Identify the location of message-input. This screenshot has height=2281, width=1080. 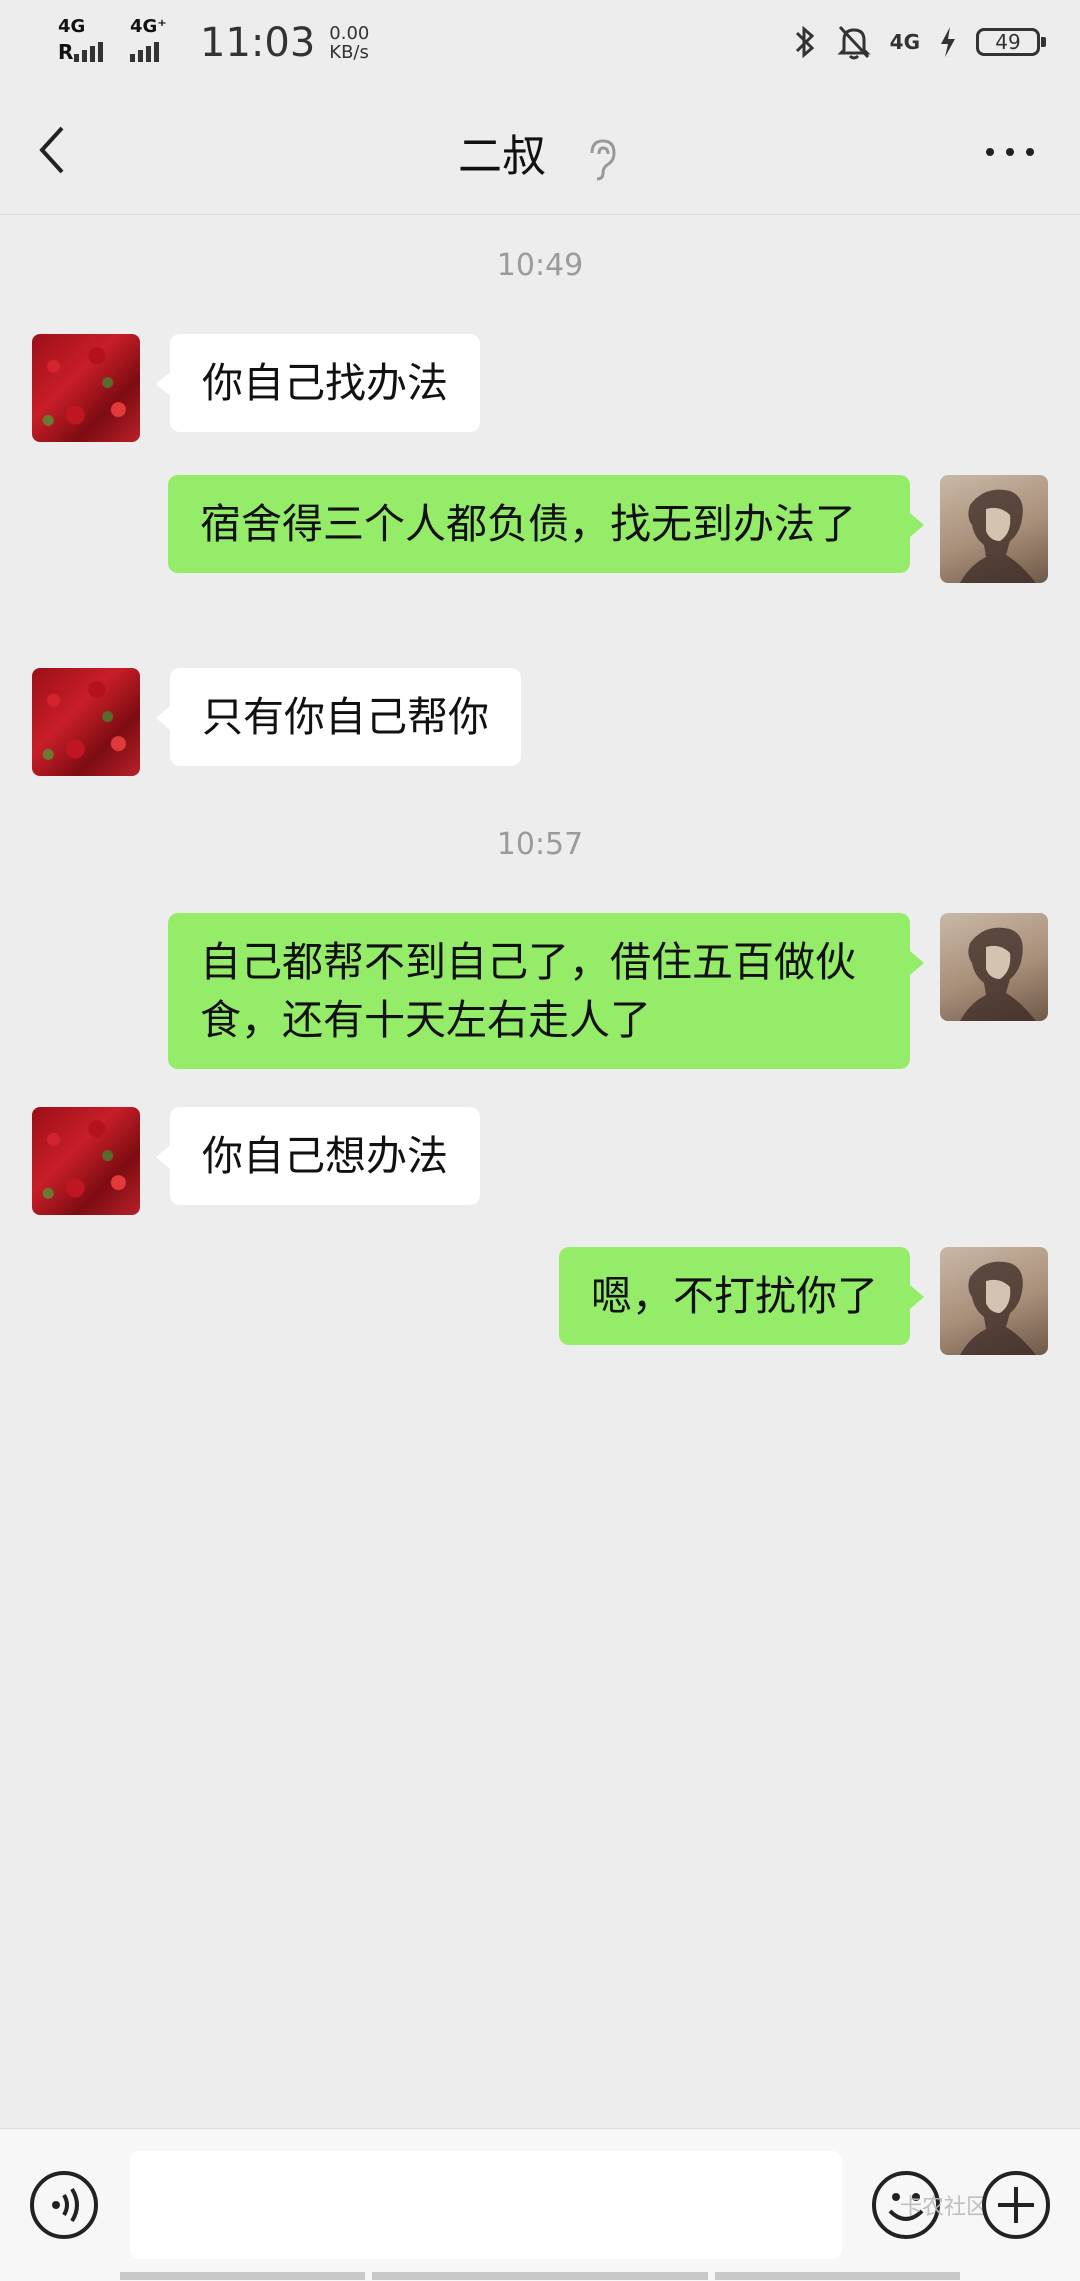
(486, 2205).